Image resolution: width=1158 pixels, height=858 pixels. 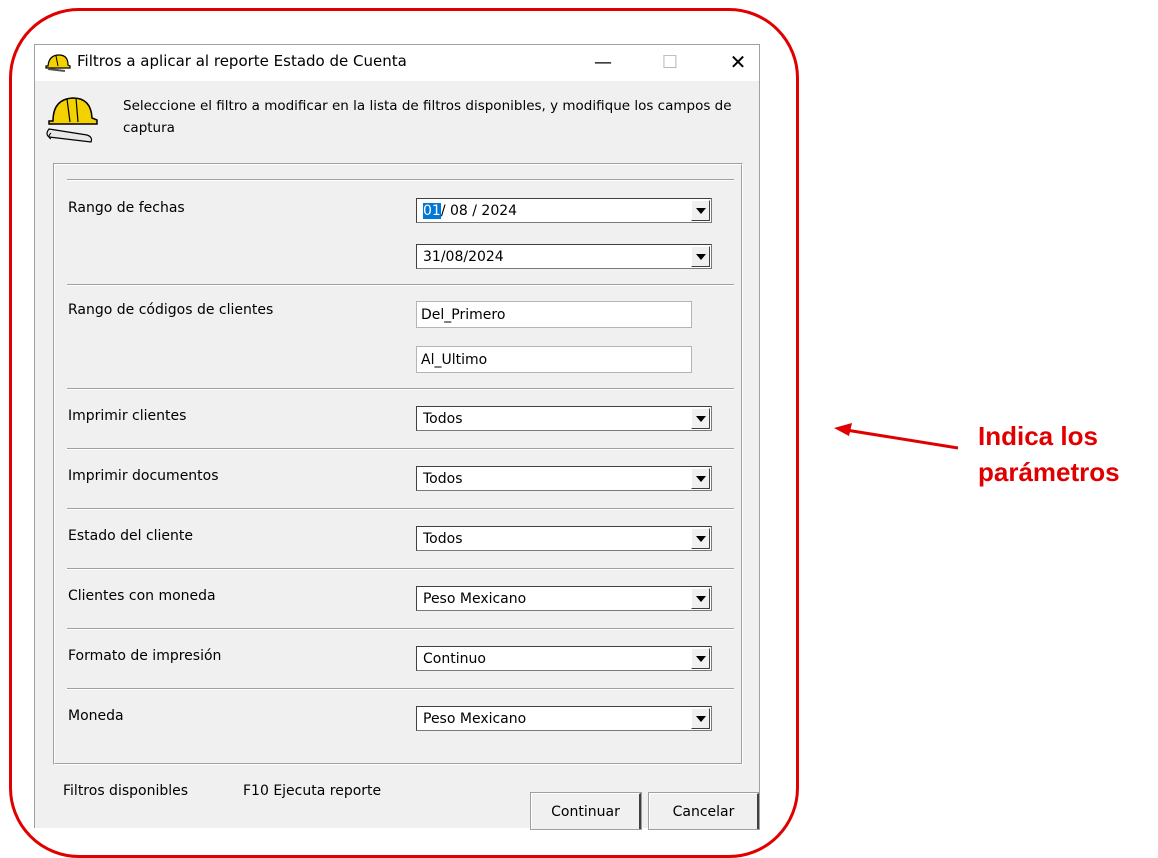 I want to click on client-code-from-input: Del_Primero, so click(x=554, y=314).